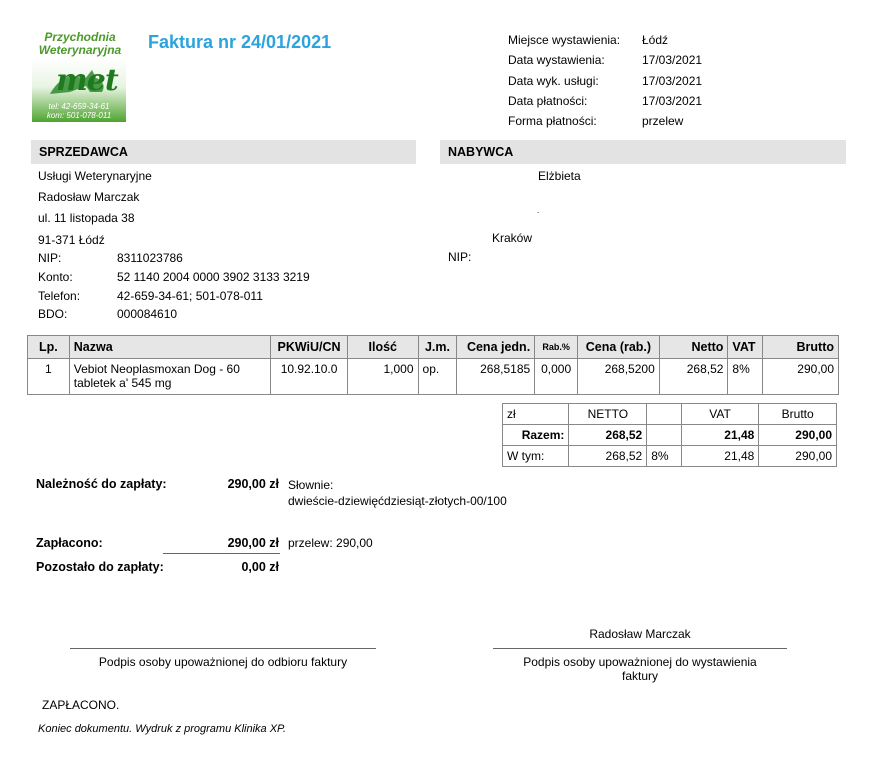 Image resolution: width=870 pixels, height=757 pixels. What do you see at coordinates (618, 347) in the screenshot?
I see `col-header: Cena (rab.)` at bounding box center [618, 347].